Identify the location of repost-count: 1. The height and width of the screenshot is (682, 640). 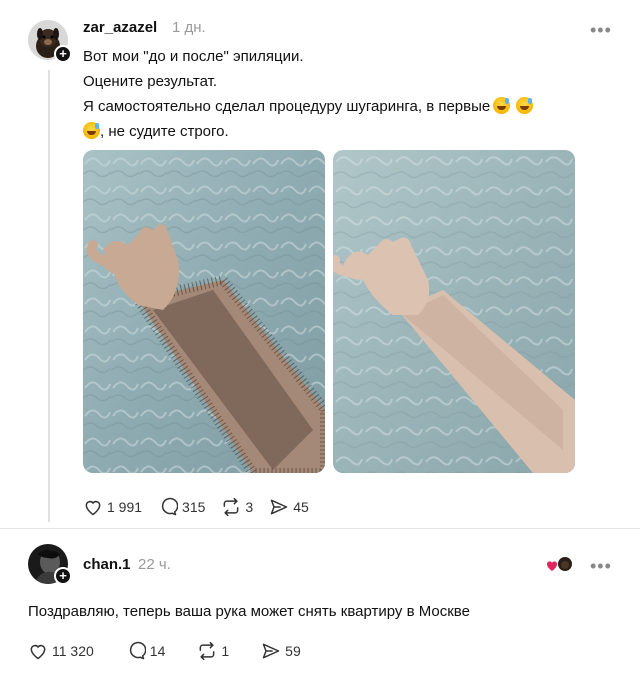
(225, 651).